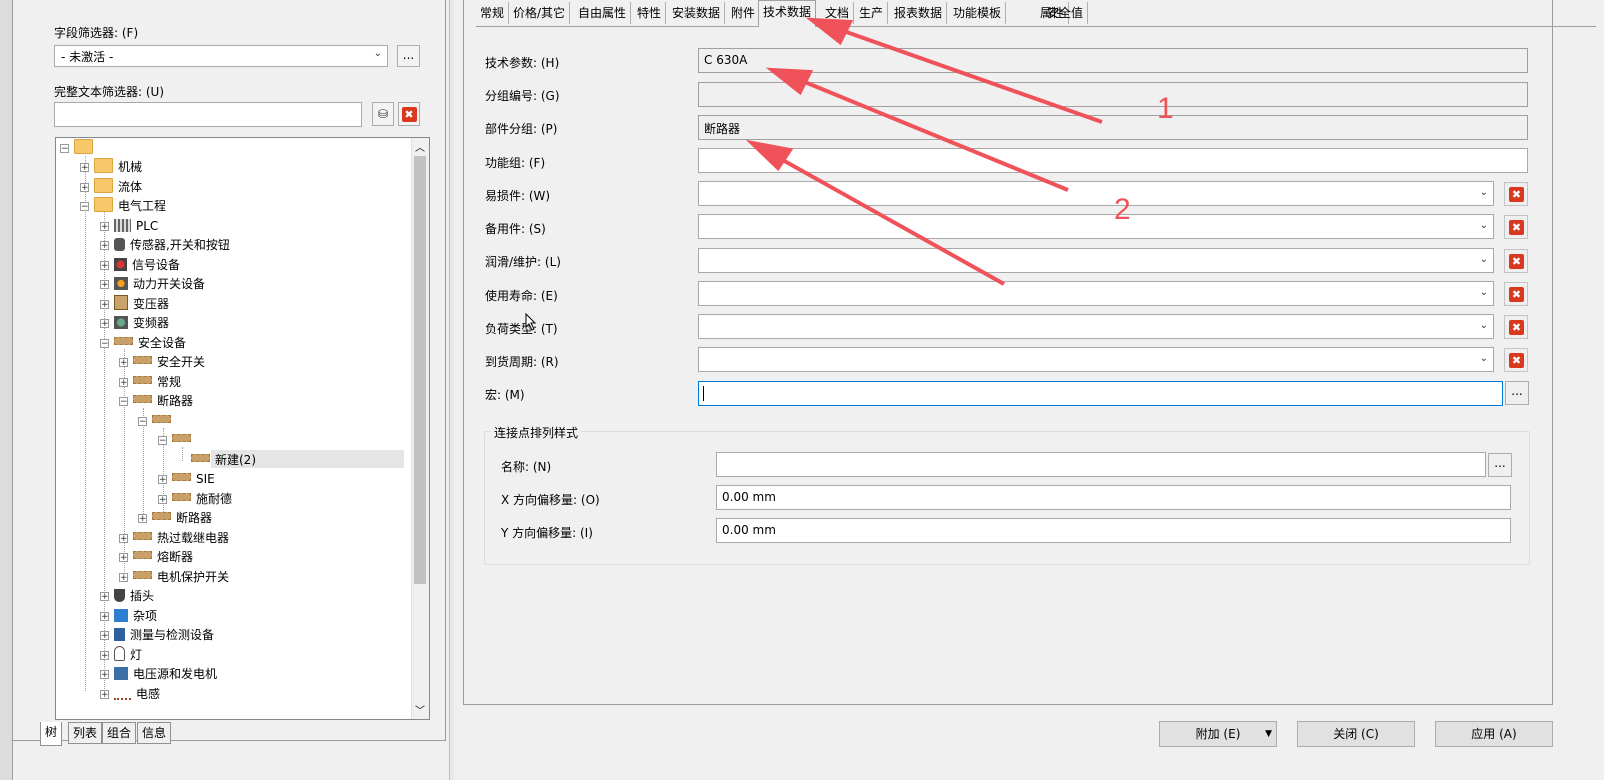 The height and width of the screenshot is (780, 1604). Describe the element at coordinates (152, 284) in the screenshot. I see `tree-node-power-switch: + 动力开关设备` at that location.